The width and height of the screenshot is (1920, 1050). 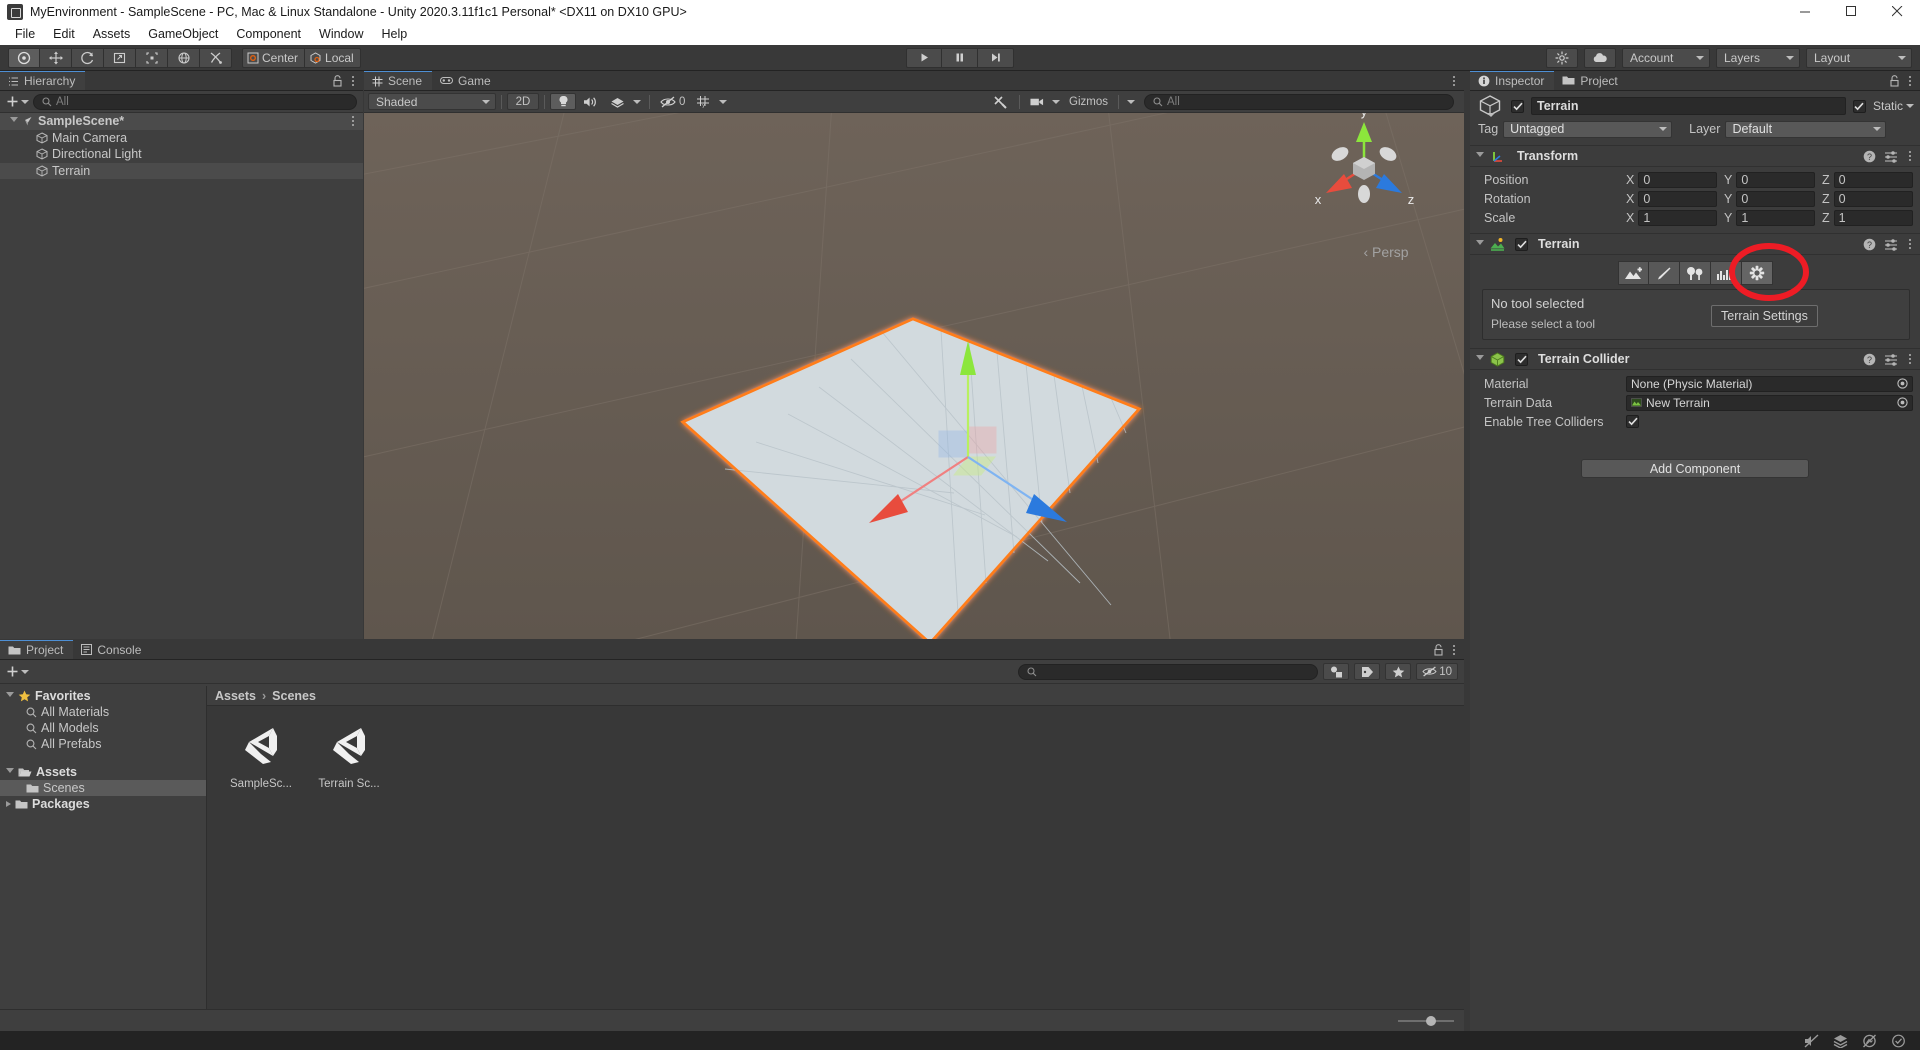 What do you see at coordinates (103, 712) in the screenshot?
I see `project-tree-all-materials: All Materials` at bounding box center [103, 712].